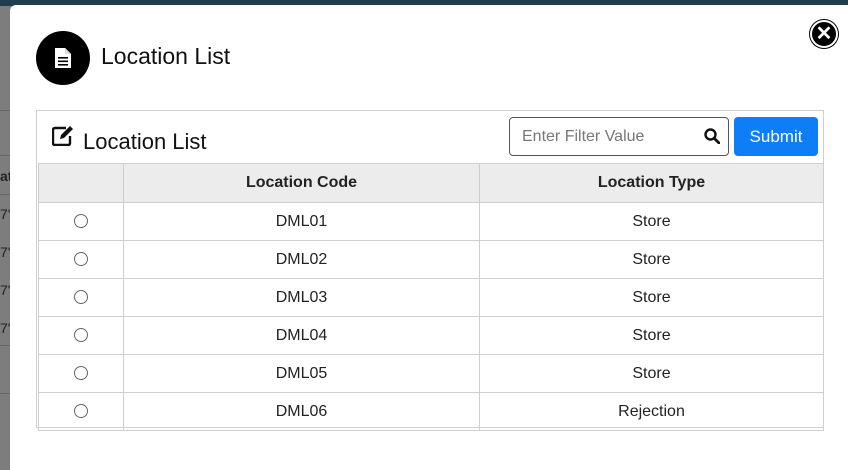 Image resolution: width=848 pixels, height=470 pixels. I want to click on location-type-cell: Rejection, so click(651, 411).